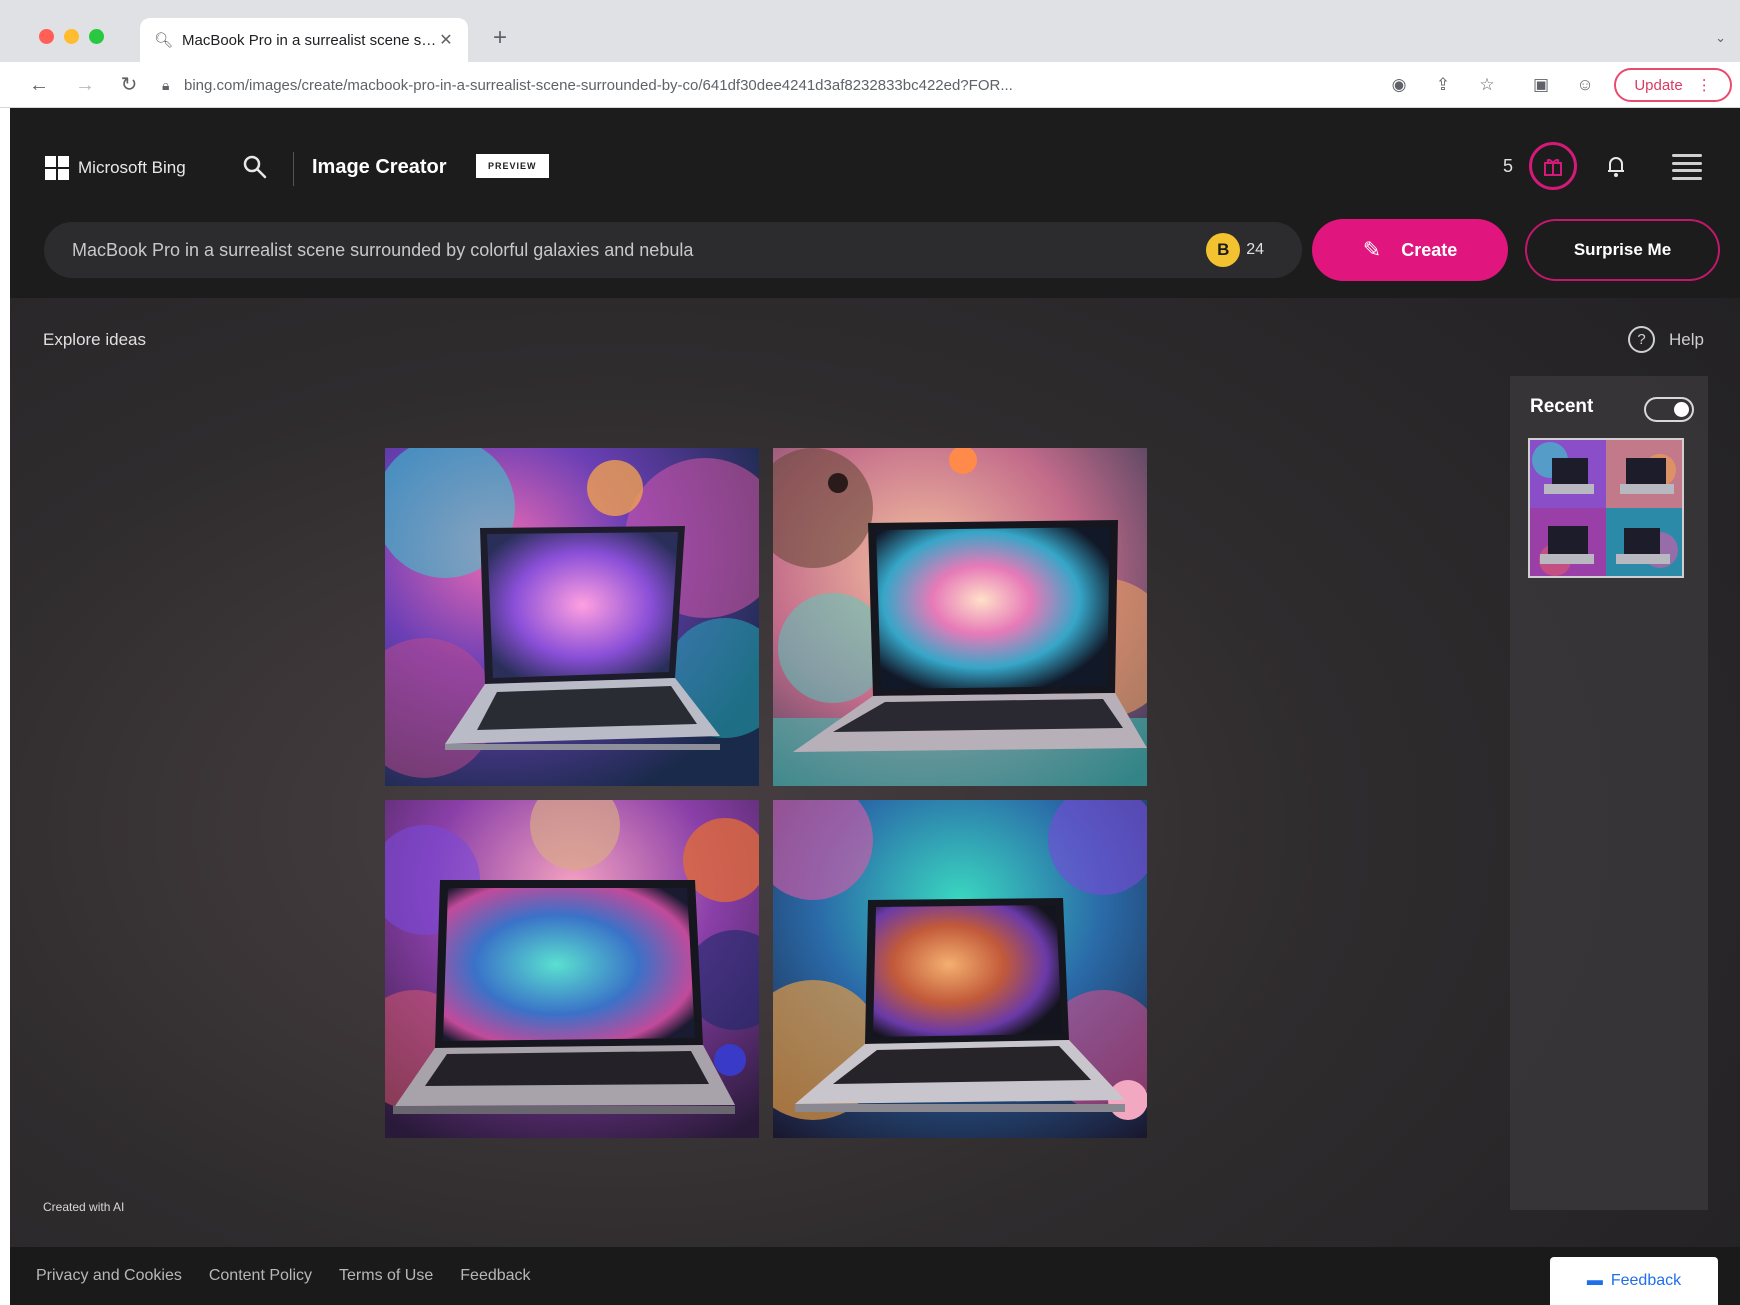 The width and height of the screenshot is (1740, 1305). I want to click on create-button: ✎ Create, so click(1410, 250).